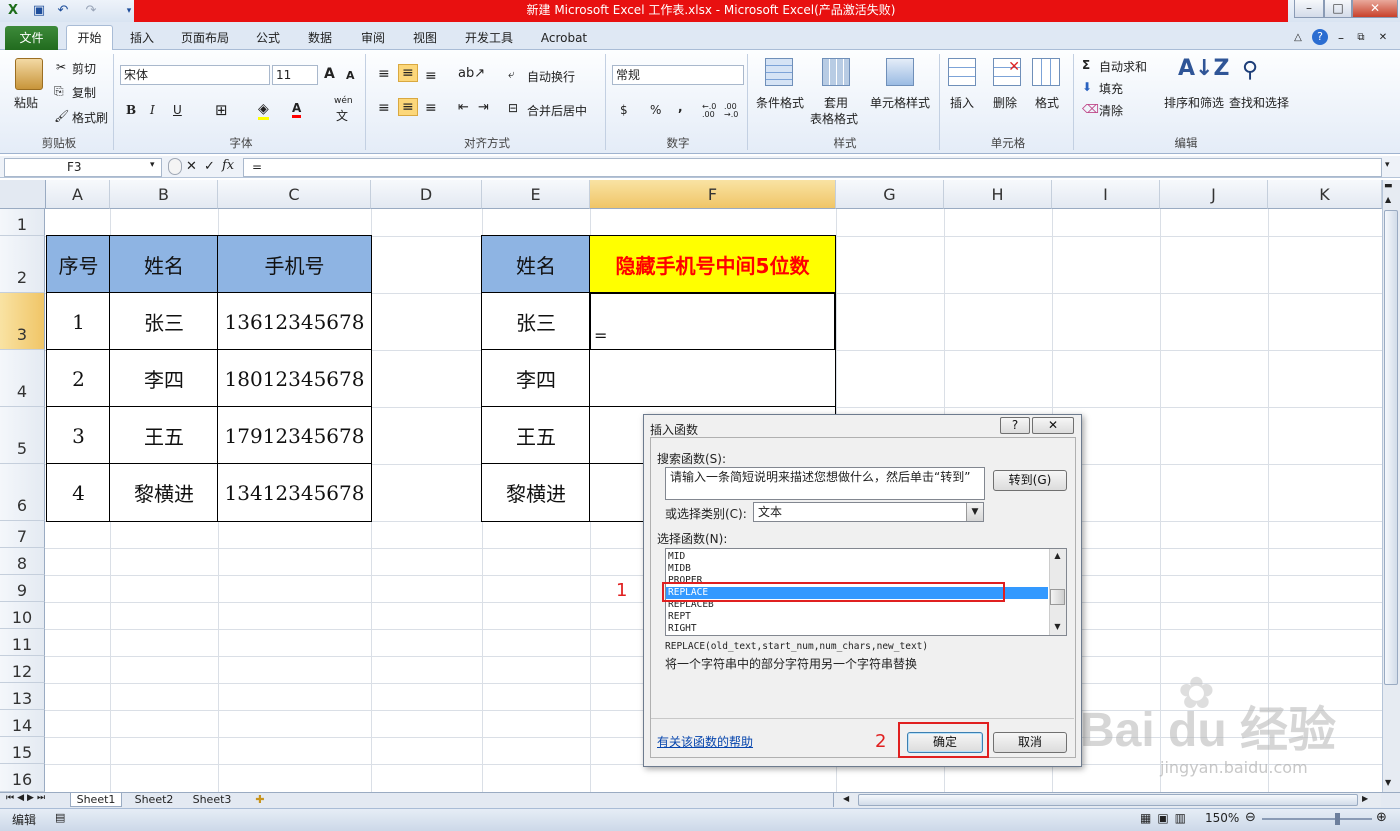 The width and height of the screenshot is (1400, 831). Describe the element at coordinates (900, 72) in the screenshot. I see `cell-styles-icon` at that location.